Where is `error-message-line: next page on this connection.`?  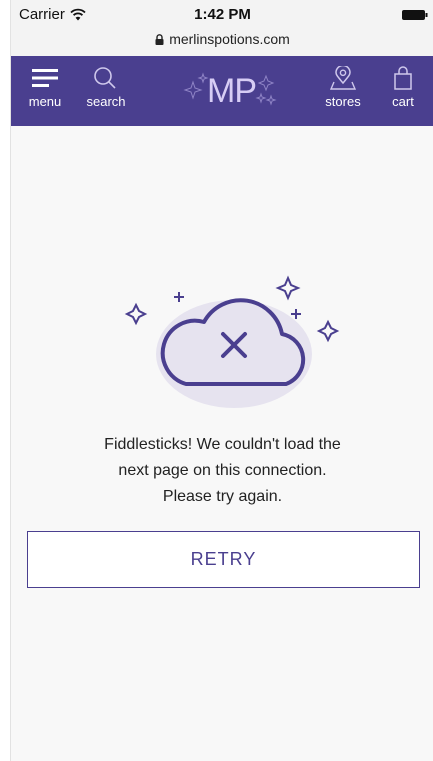
error-message-line: next page on this connection. is located at coordinates (222, 470).